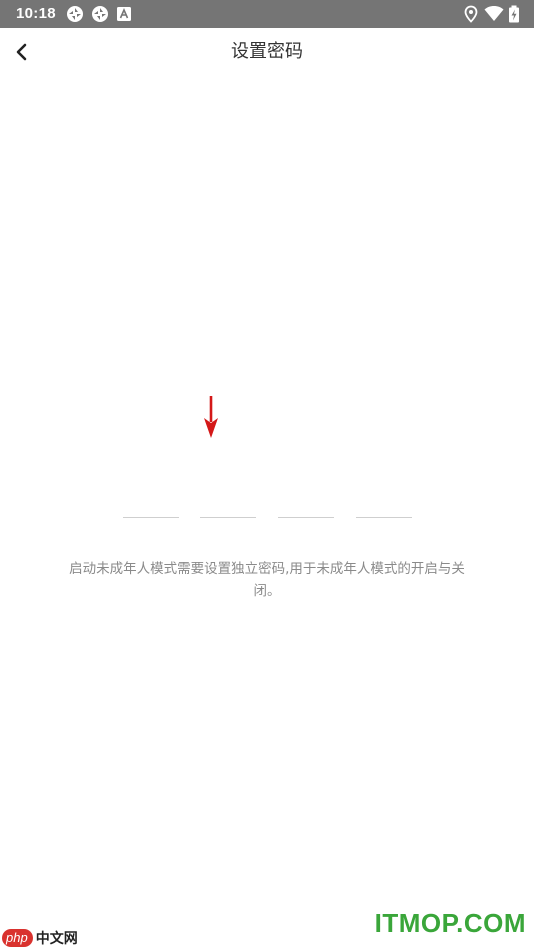 The width and height of the screenshot is (534, 950). Describe the element at coordinates (514, 14) in the screenshot. I see `battery-charging-icon` at that location.